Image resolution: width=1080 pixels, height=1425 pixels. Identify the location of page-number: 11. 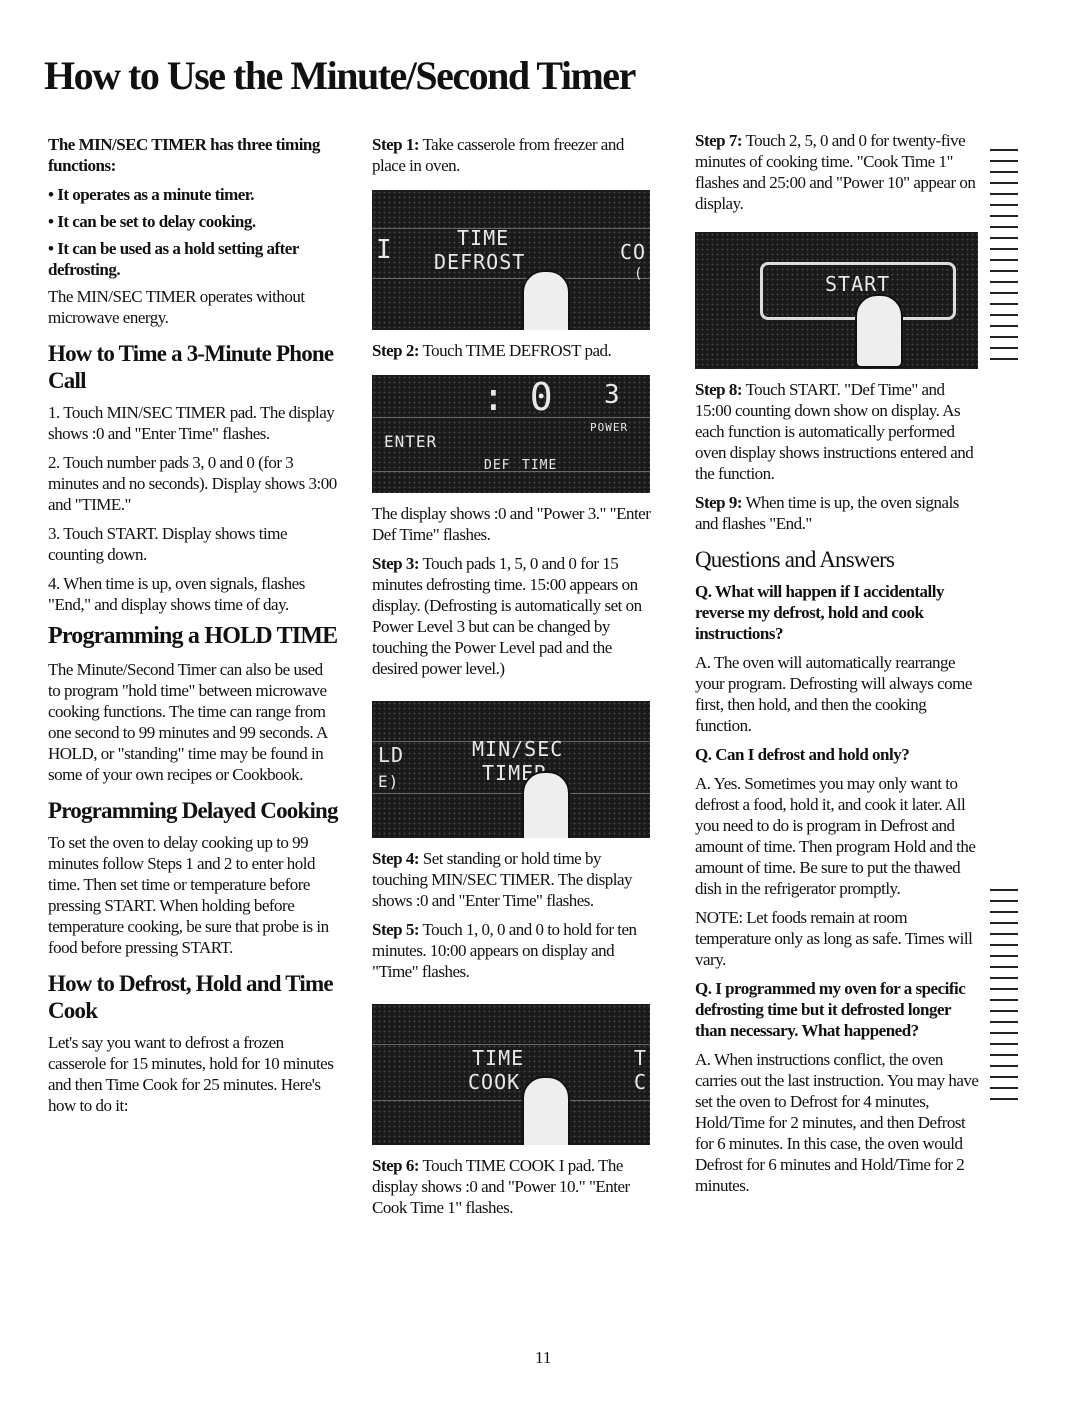
(543, 1357).